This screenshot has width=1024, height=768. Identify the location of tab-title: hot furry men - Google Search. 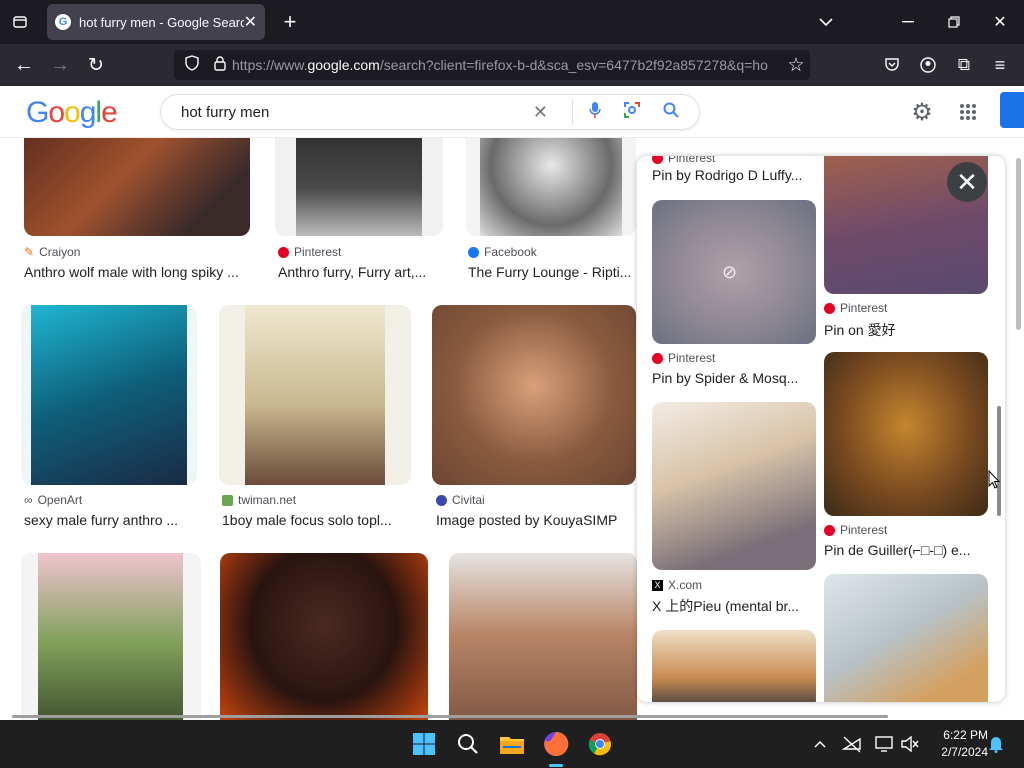
(161, 22).